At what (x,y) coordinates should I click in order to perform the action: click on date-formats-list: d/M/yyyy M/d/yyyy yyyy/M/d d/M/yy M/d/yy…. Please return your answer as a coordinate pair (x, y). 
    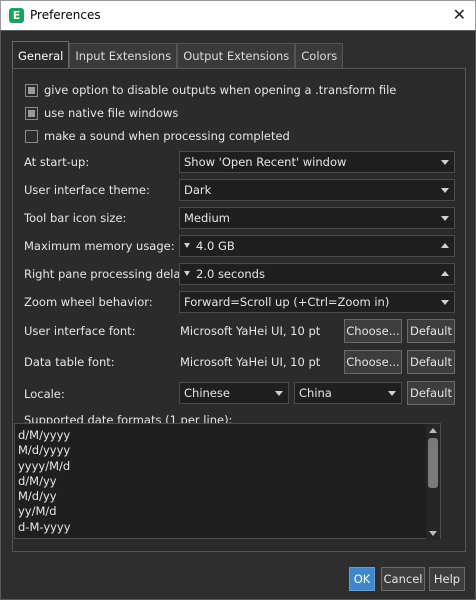
    Looking at the image, I should click on (44, 481).